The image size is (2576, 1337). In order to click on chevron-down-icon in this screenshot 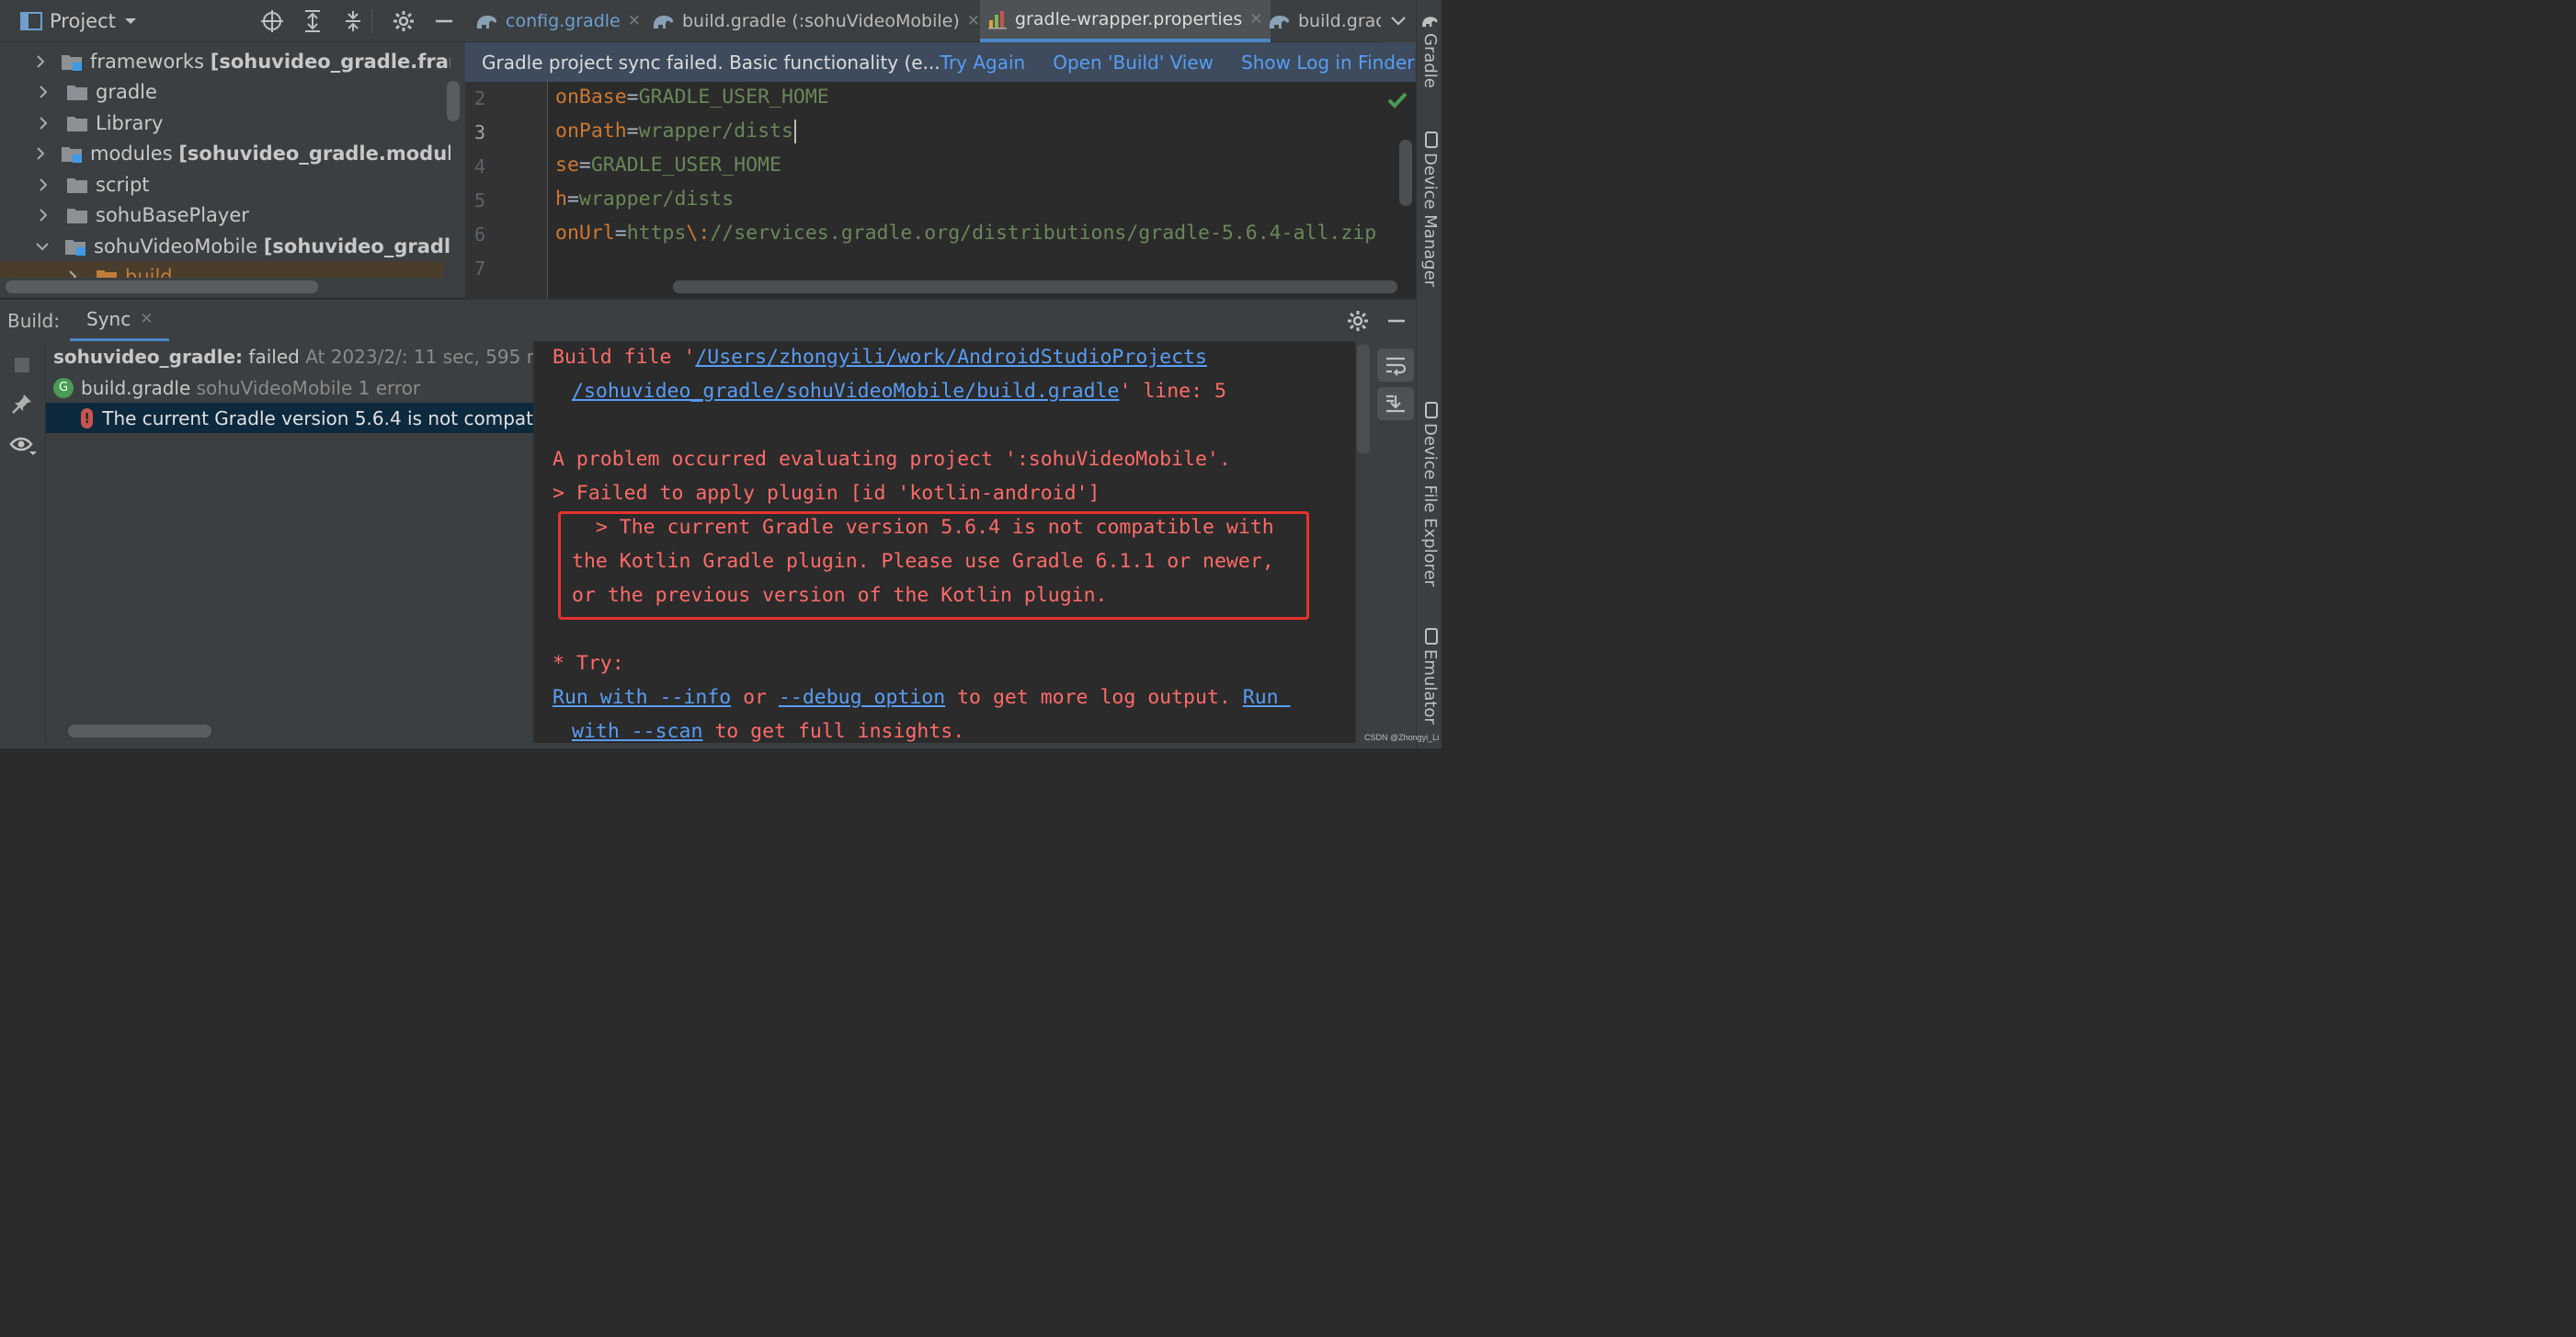, I will do `click(42, 246)`.